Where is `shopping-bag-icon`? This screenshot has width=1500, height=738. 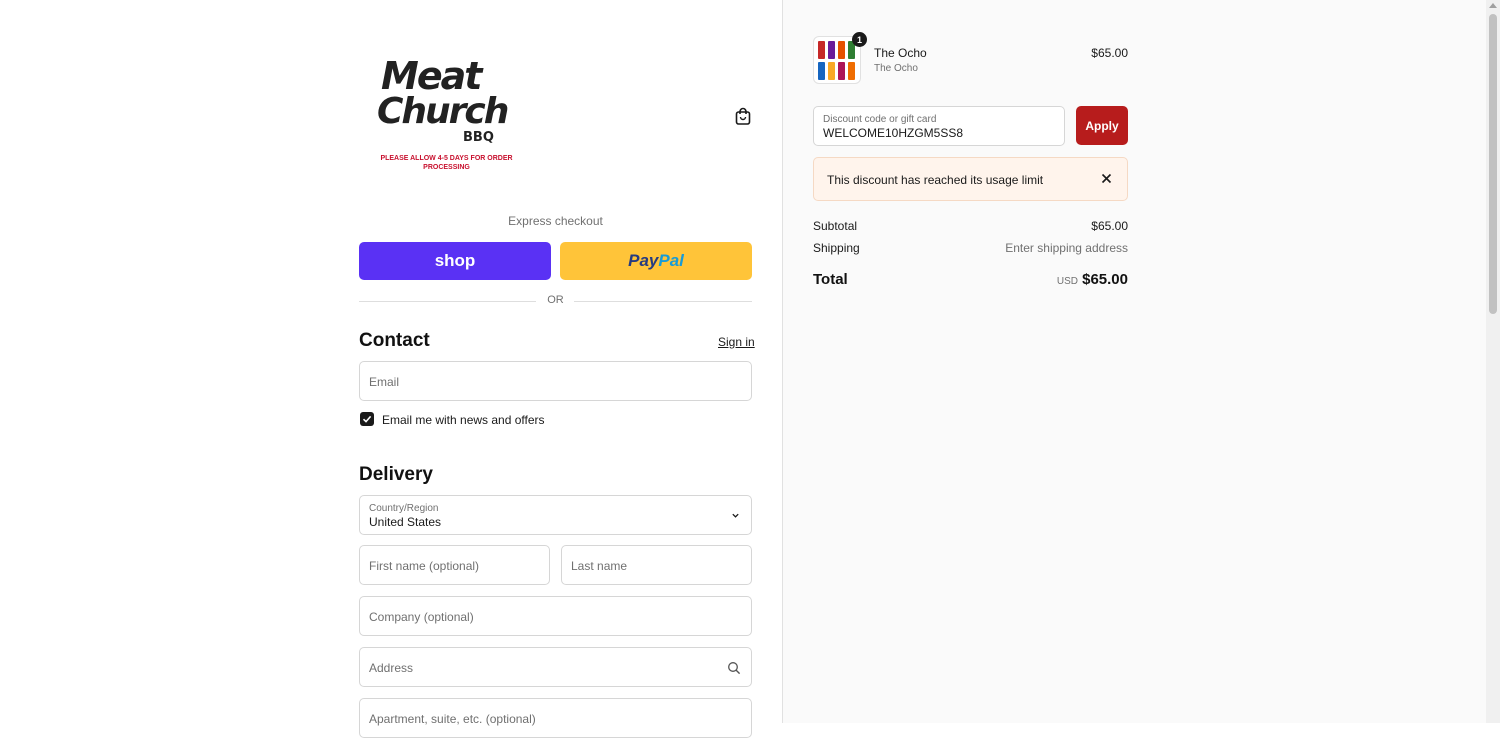
shopping-bag-icon is located at coordinates (743, 116).